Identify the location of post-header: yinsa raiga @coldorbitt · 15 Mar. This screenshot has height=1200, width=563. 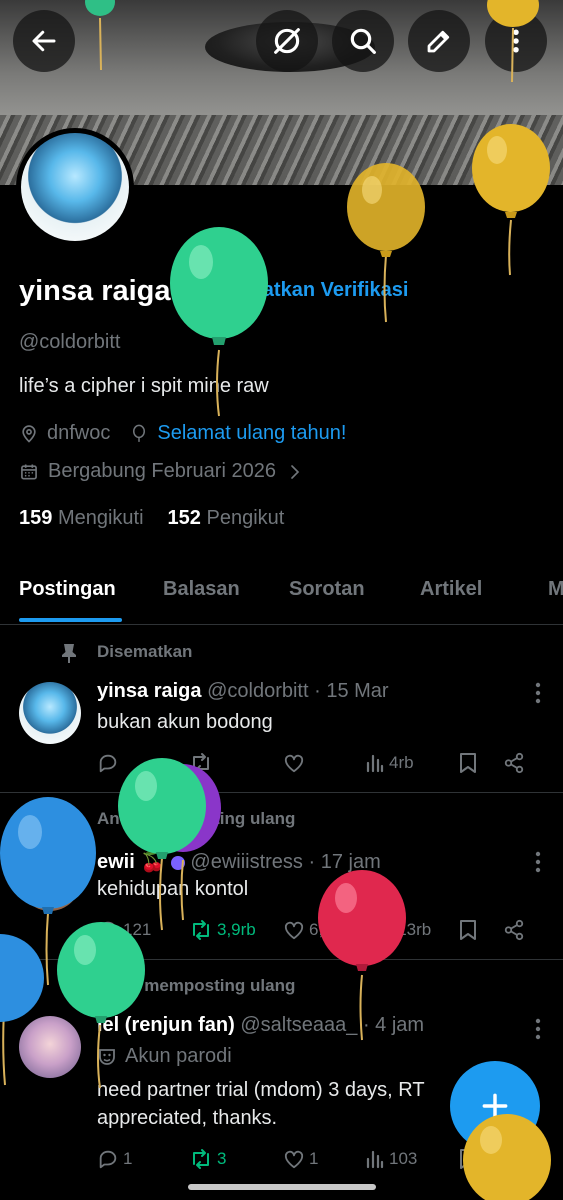
(243, 691).